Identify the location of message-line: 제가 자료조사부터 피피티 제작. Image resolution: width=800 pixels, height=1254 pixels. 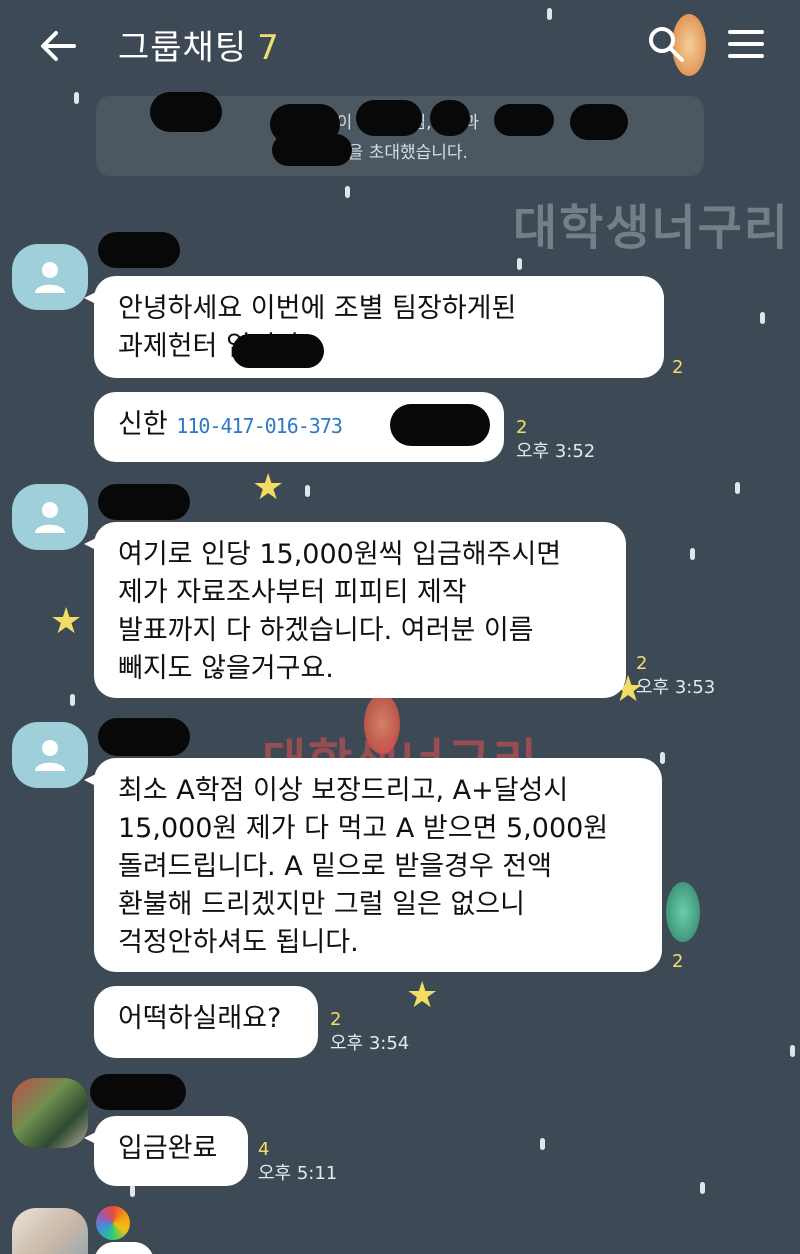
(292, 592).